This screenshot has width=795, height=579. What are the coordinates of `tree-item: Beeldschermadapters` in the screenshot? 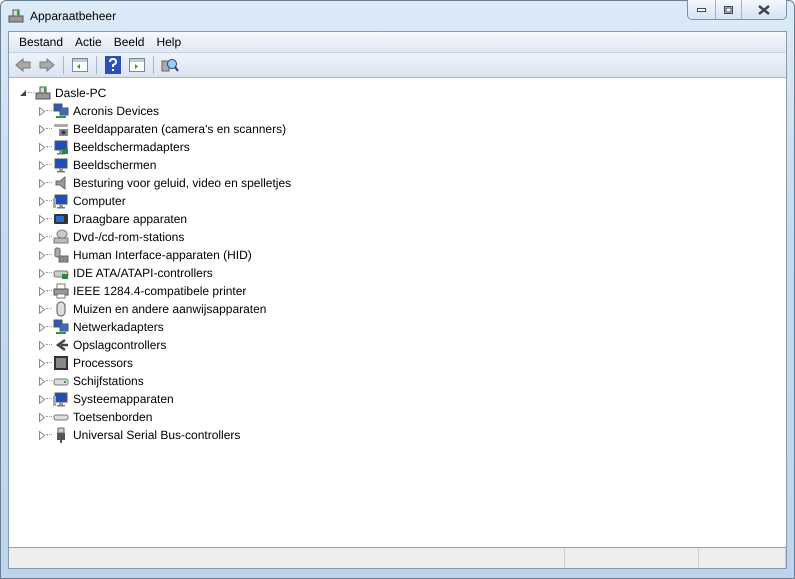 It's located at (131, 147).